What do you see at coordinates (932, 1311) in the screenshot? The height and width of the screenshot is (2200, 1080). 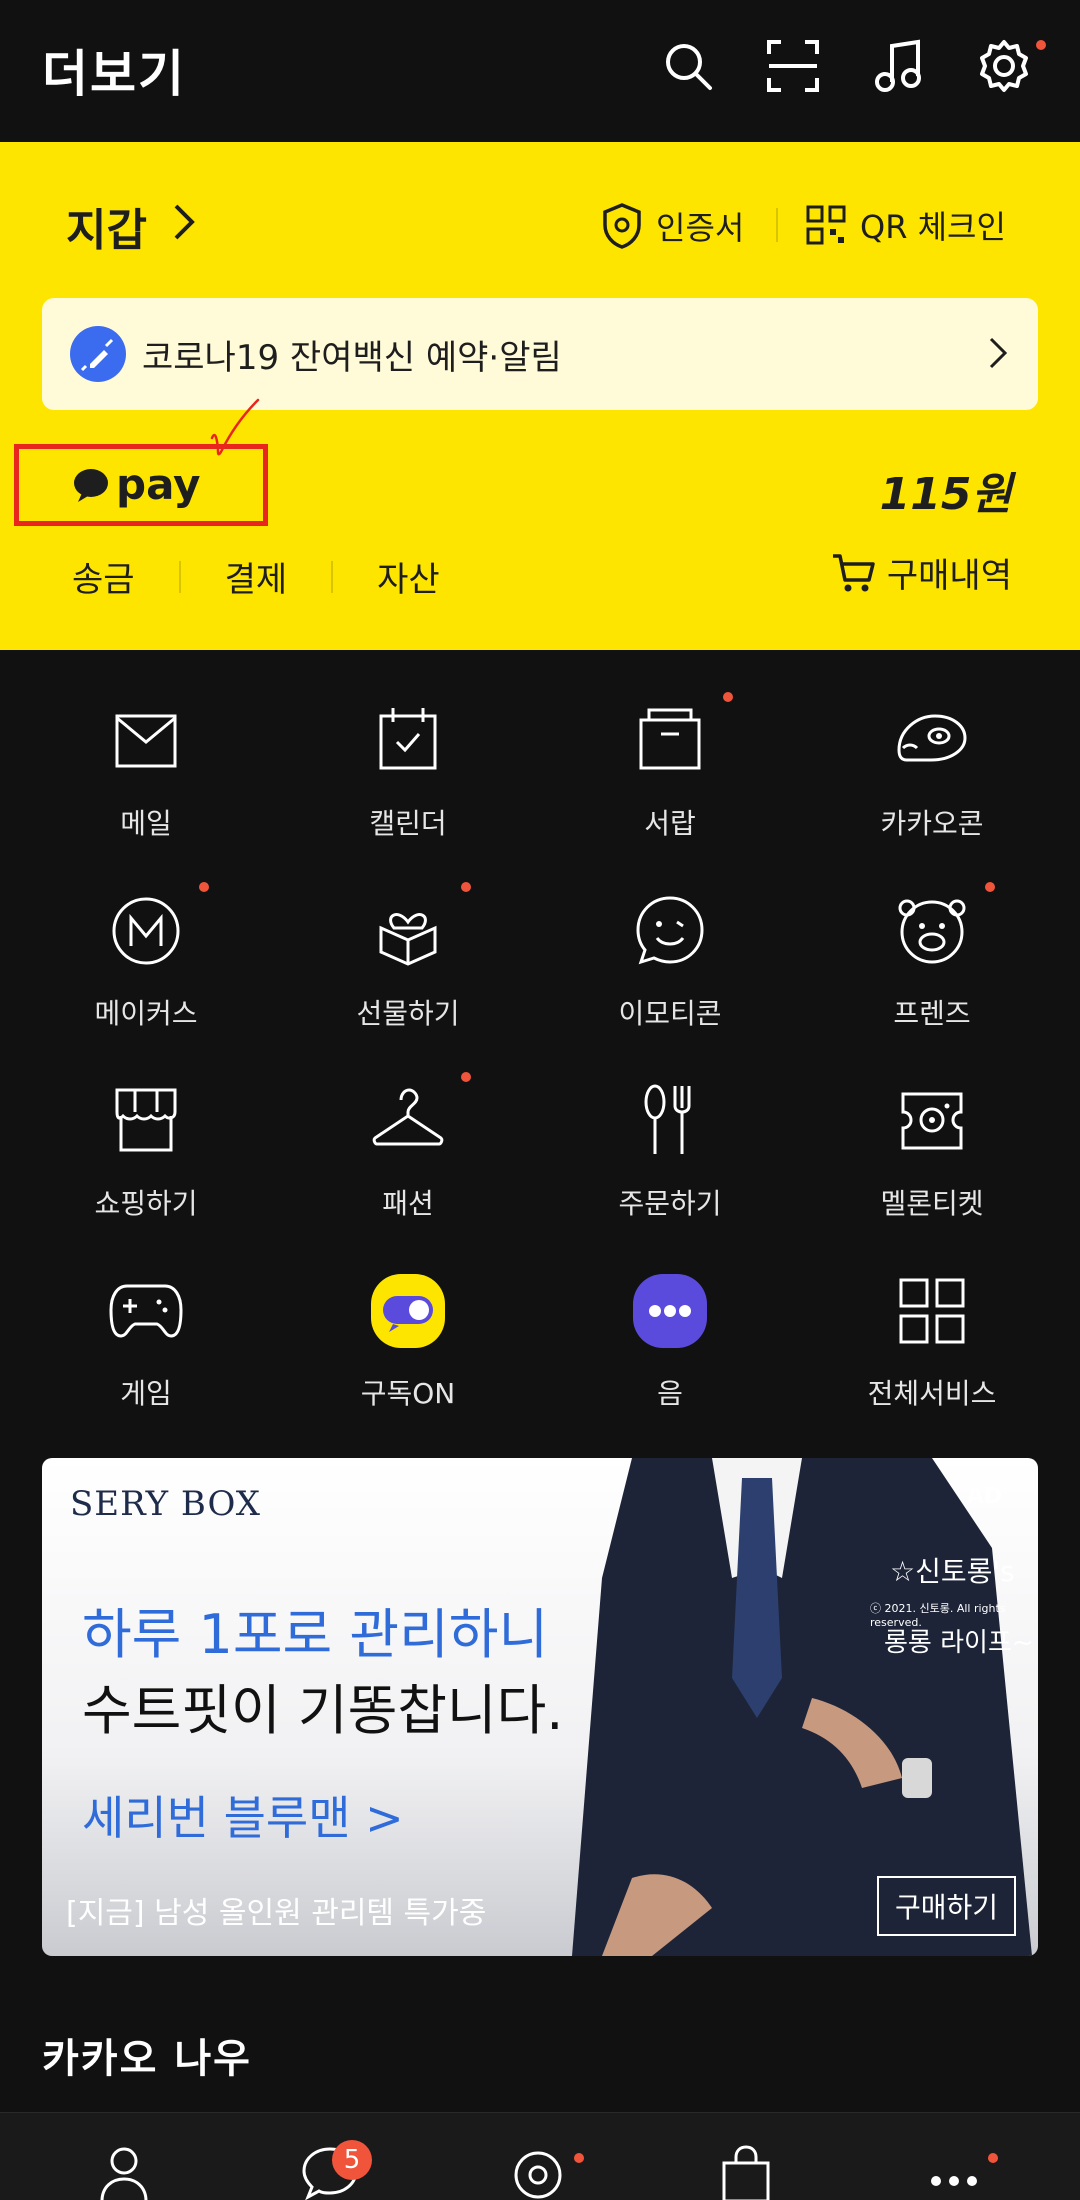 I see `grid-icon` at bounding box center [932, 1311].